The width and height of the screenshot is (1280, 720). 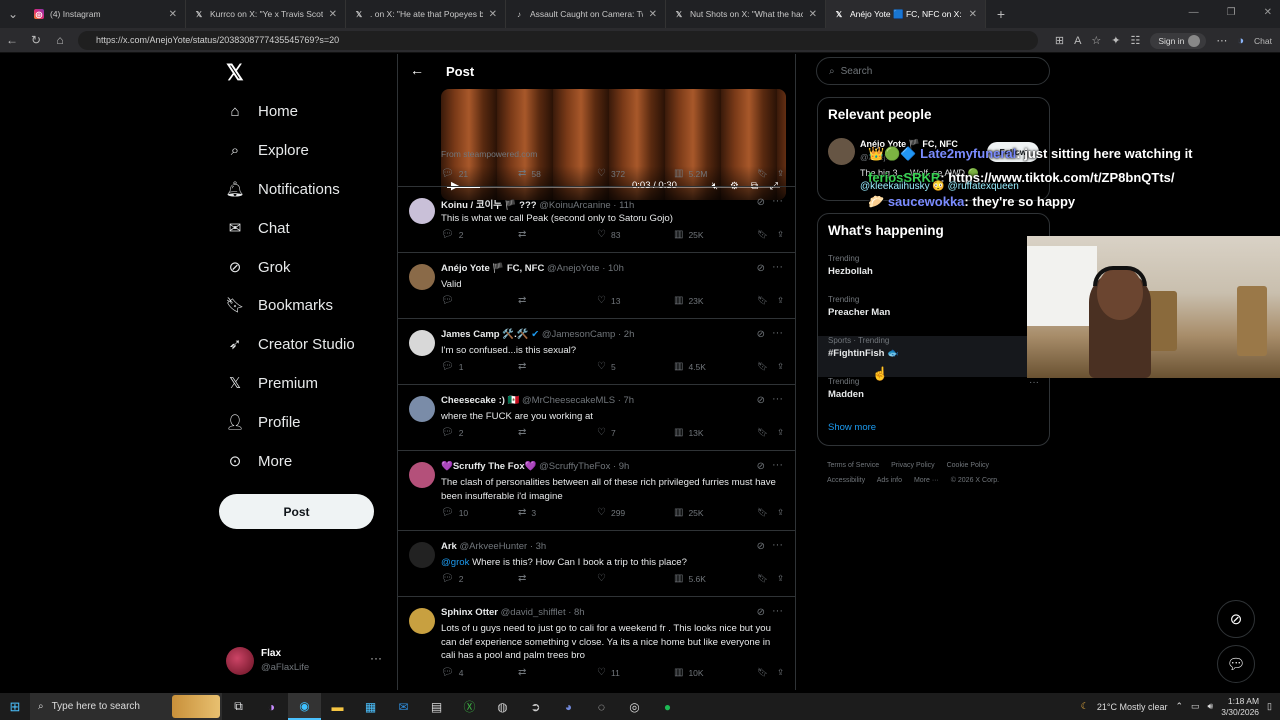 I want to click on reply-button: 💬︎ 1, so click(x=479, y=366).